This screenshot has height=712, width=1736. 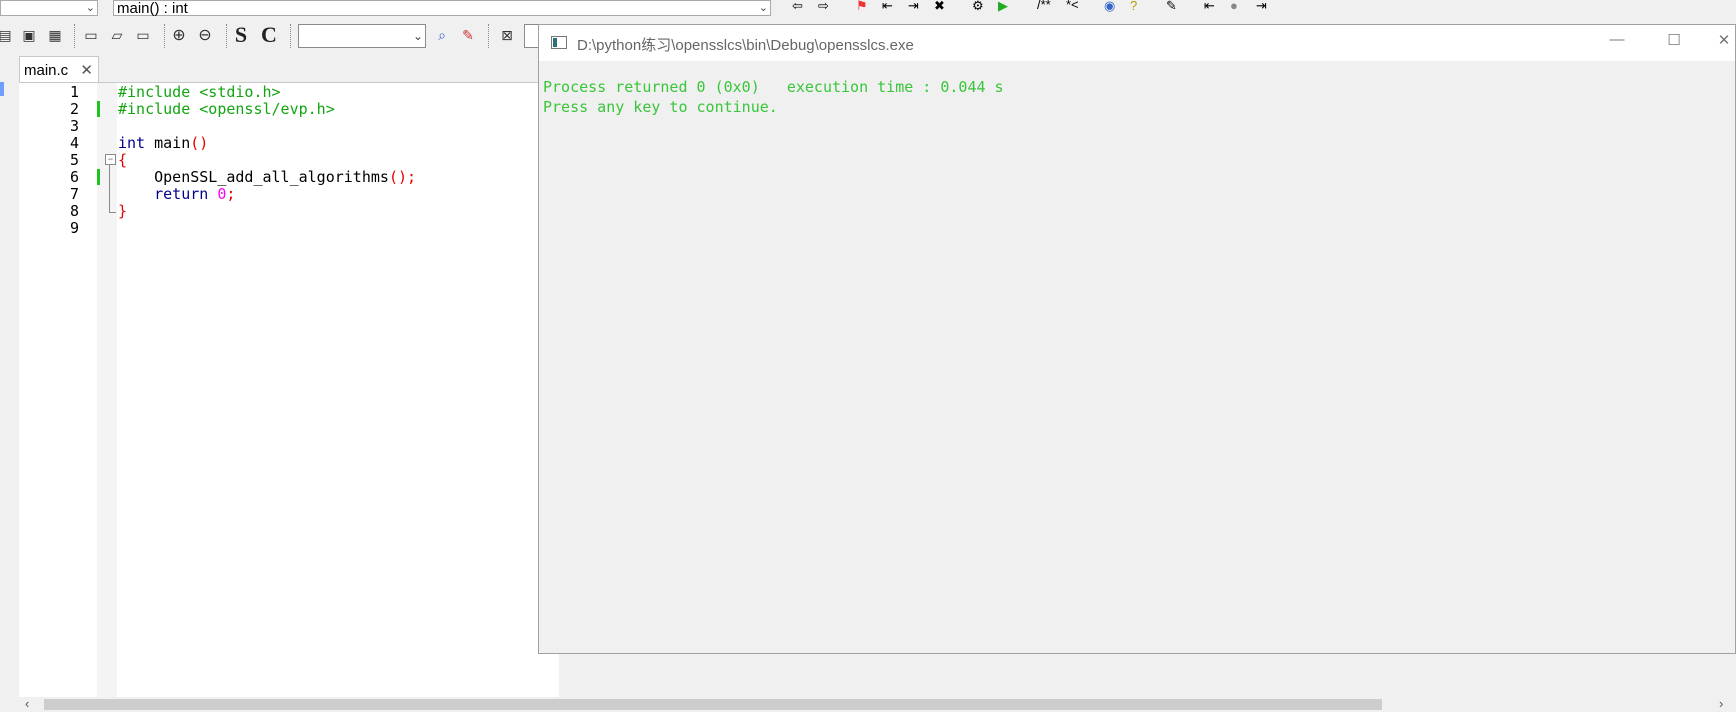 What do you see at coordinates (74, 228) in the screenshot?
I see `line-number: 9` at bounding box center [74, 228].